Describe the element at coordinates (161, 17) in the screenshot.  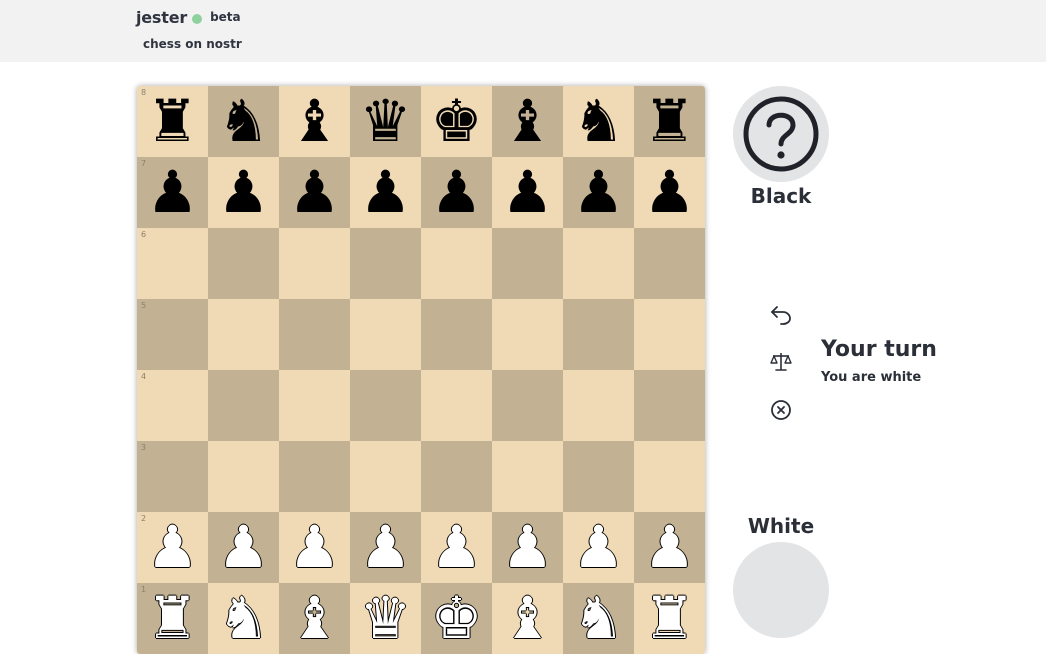
I see `app-name: jester` at that location.